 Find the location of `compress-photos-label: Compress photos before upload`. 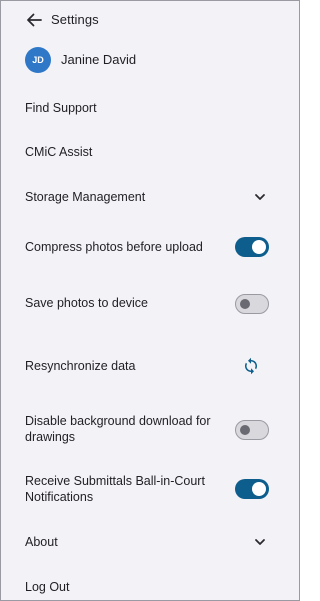

compress-photos-label: Compress photos before upload is located at coordinates (114, 247).